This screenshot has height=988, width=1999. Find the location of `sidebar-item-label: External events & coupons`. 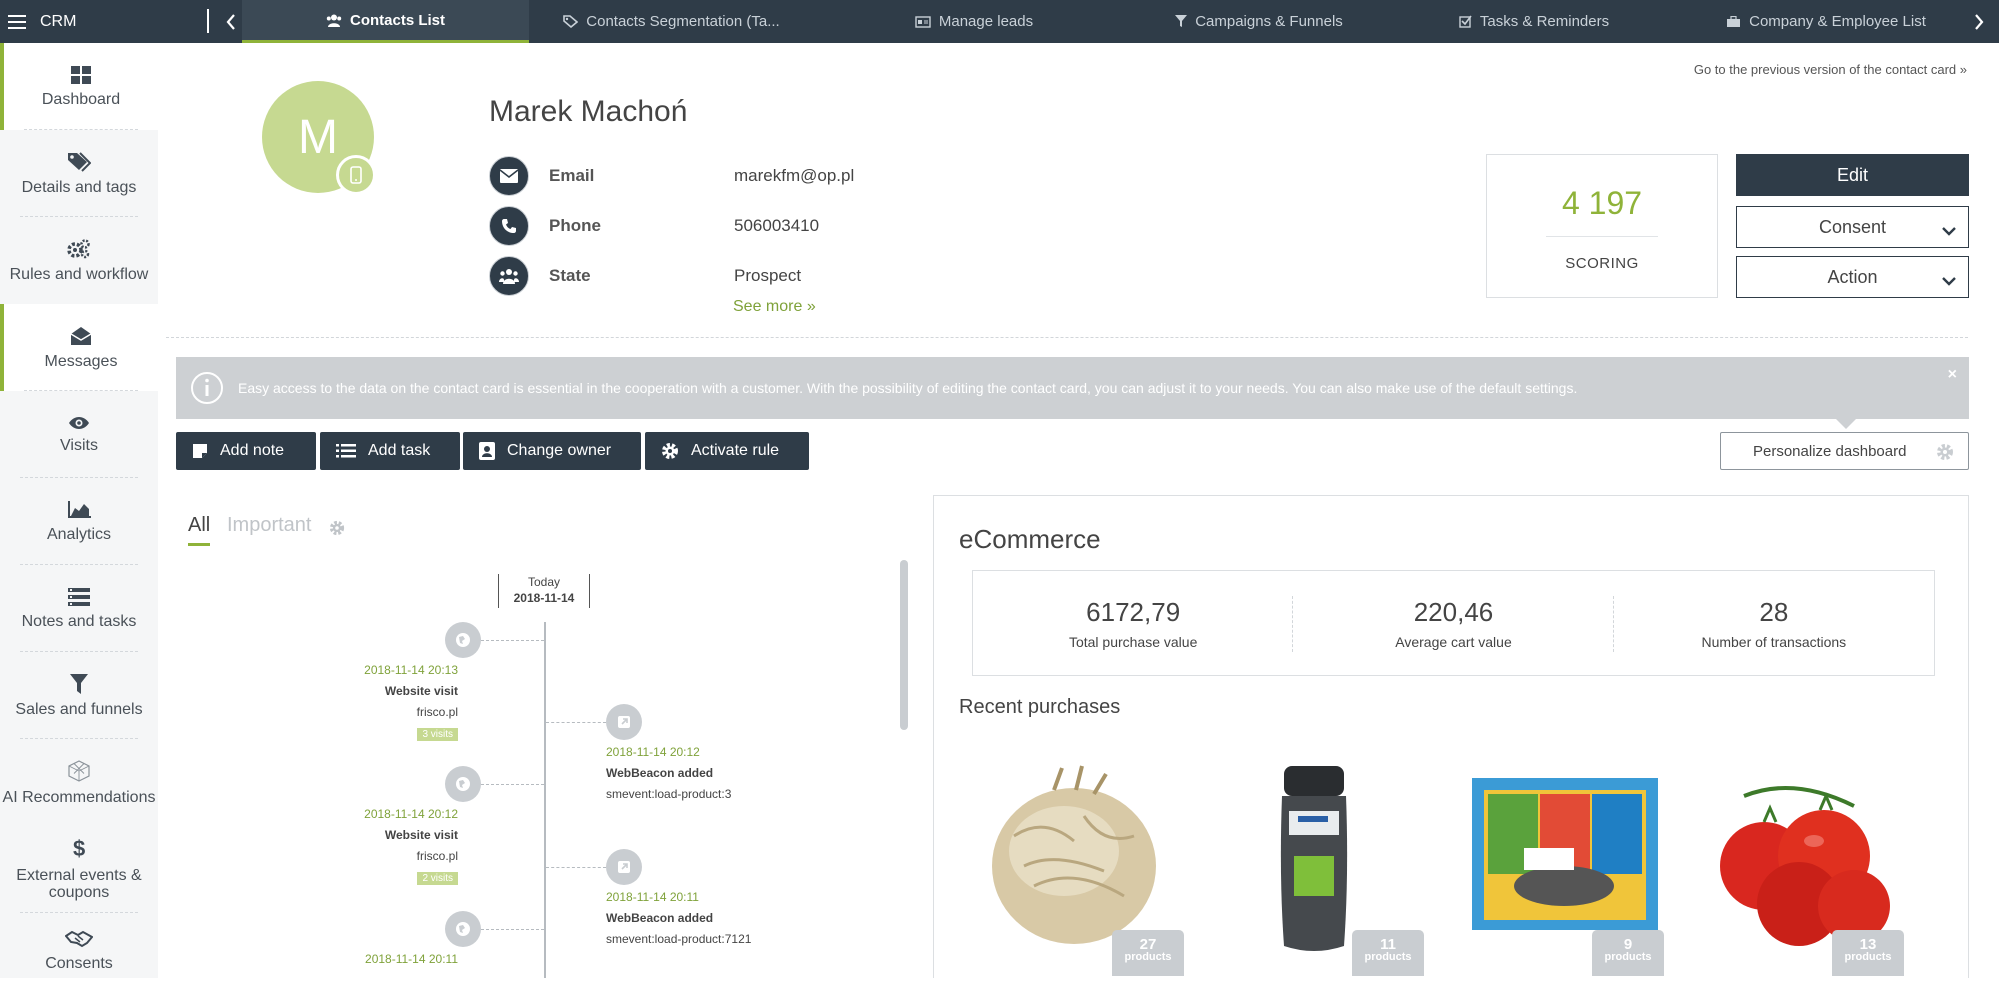

sidebar-item-label: External events & coupons is located at coordinates (79, 884).